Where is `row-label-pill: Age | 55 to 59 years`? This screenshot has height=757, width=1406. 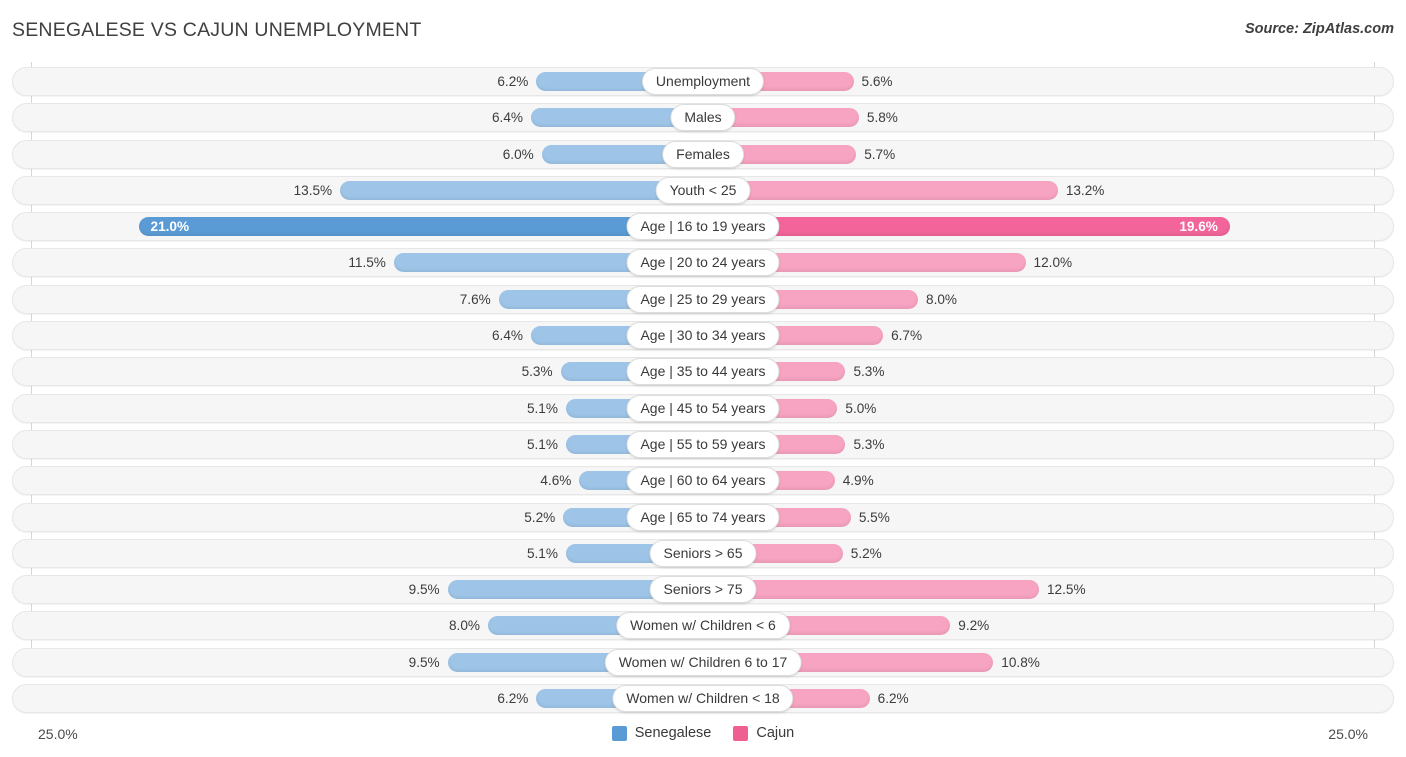
row-label-pill: Age | 55 to 59 years is located at coordinates (703, 444).